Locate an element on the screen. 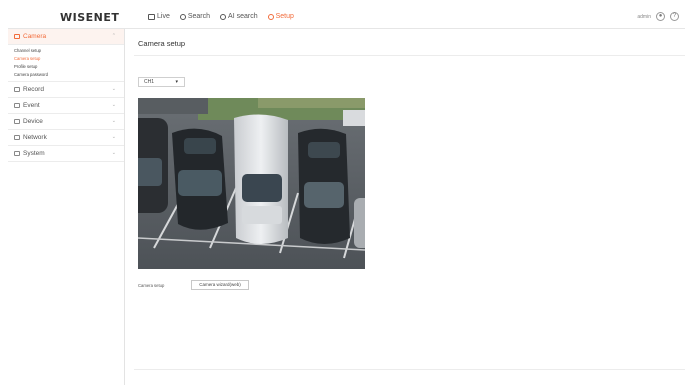 Image resolution: width=685 pixels, height=385 pixels. logo: WISENET is located at coordinates (90, 17).